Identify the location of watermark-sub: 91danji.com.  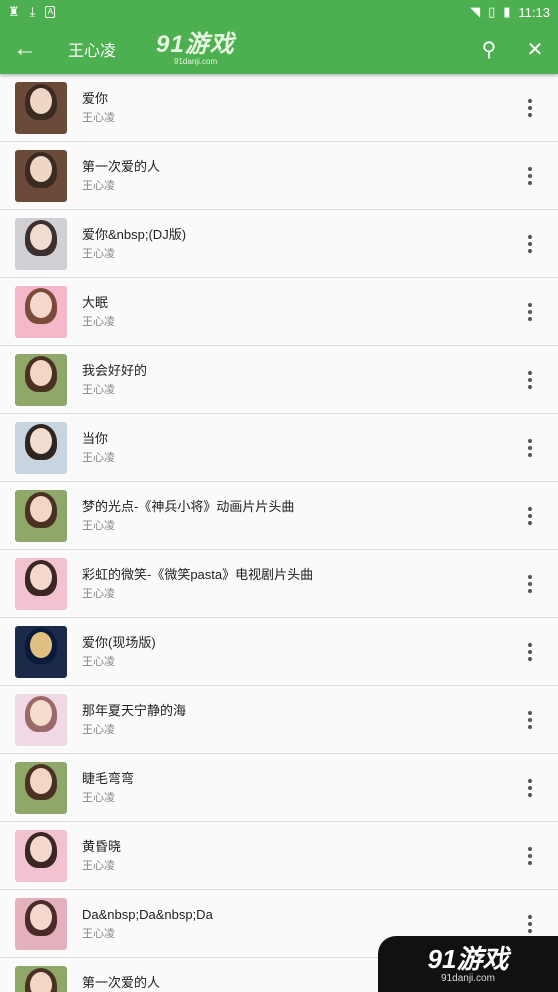
(196, 61).